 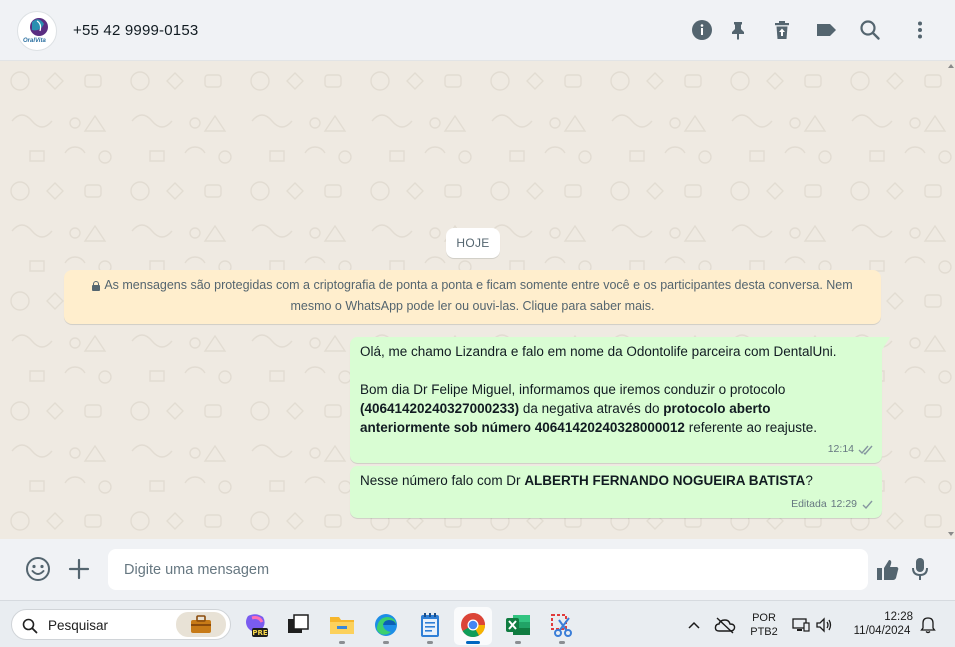 I want to click on clock-time: 12:28, so click(x=898, y=617).